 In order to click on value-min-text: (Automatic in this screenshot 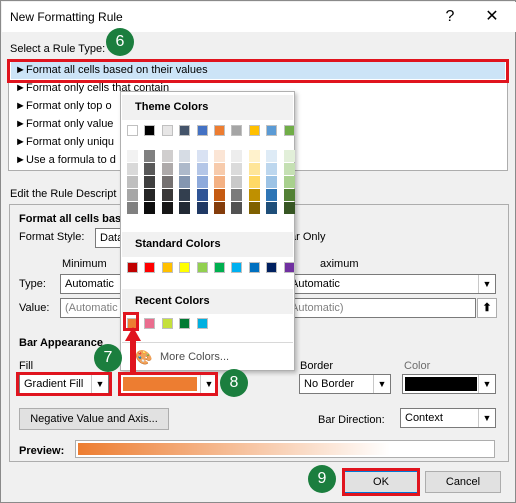, I will do `click(91, 308)`.